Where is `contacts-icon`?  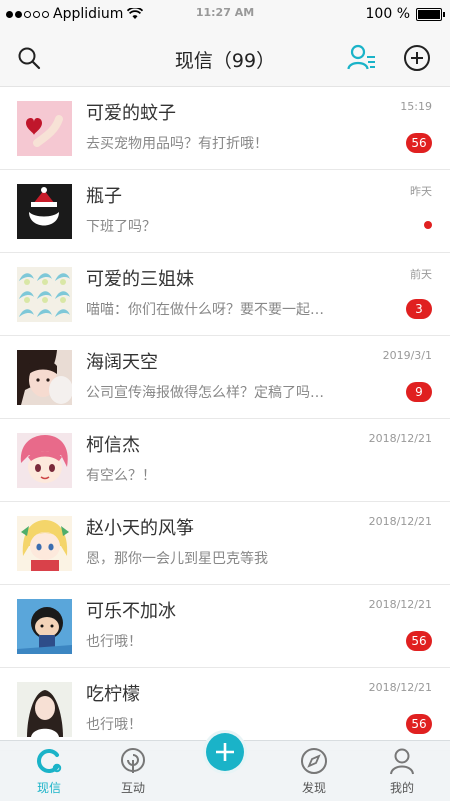 contacts-icon is located at coordinates (361, 57).